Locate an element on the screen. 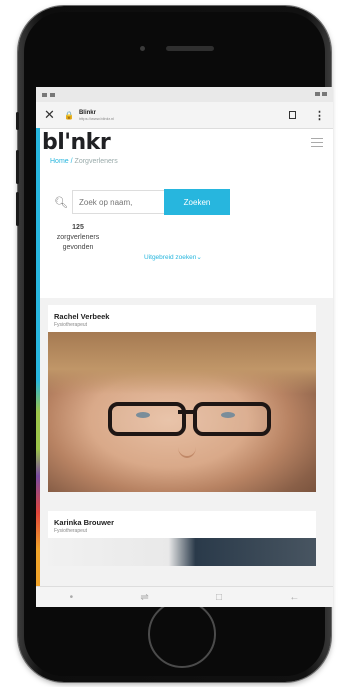 This screenshot has height=687, width=347. photo-glasses-bridge is located at coordinates (186, 412).